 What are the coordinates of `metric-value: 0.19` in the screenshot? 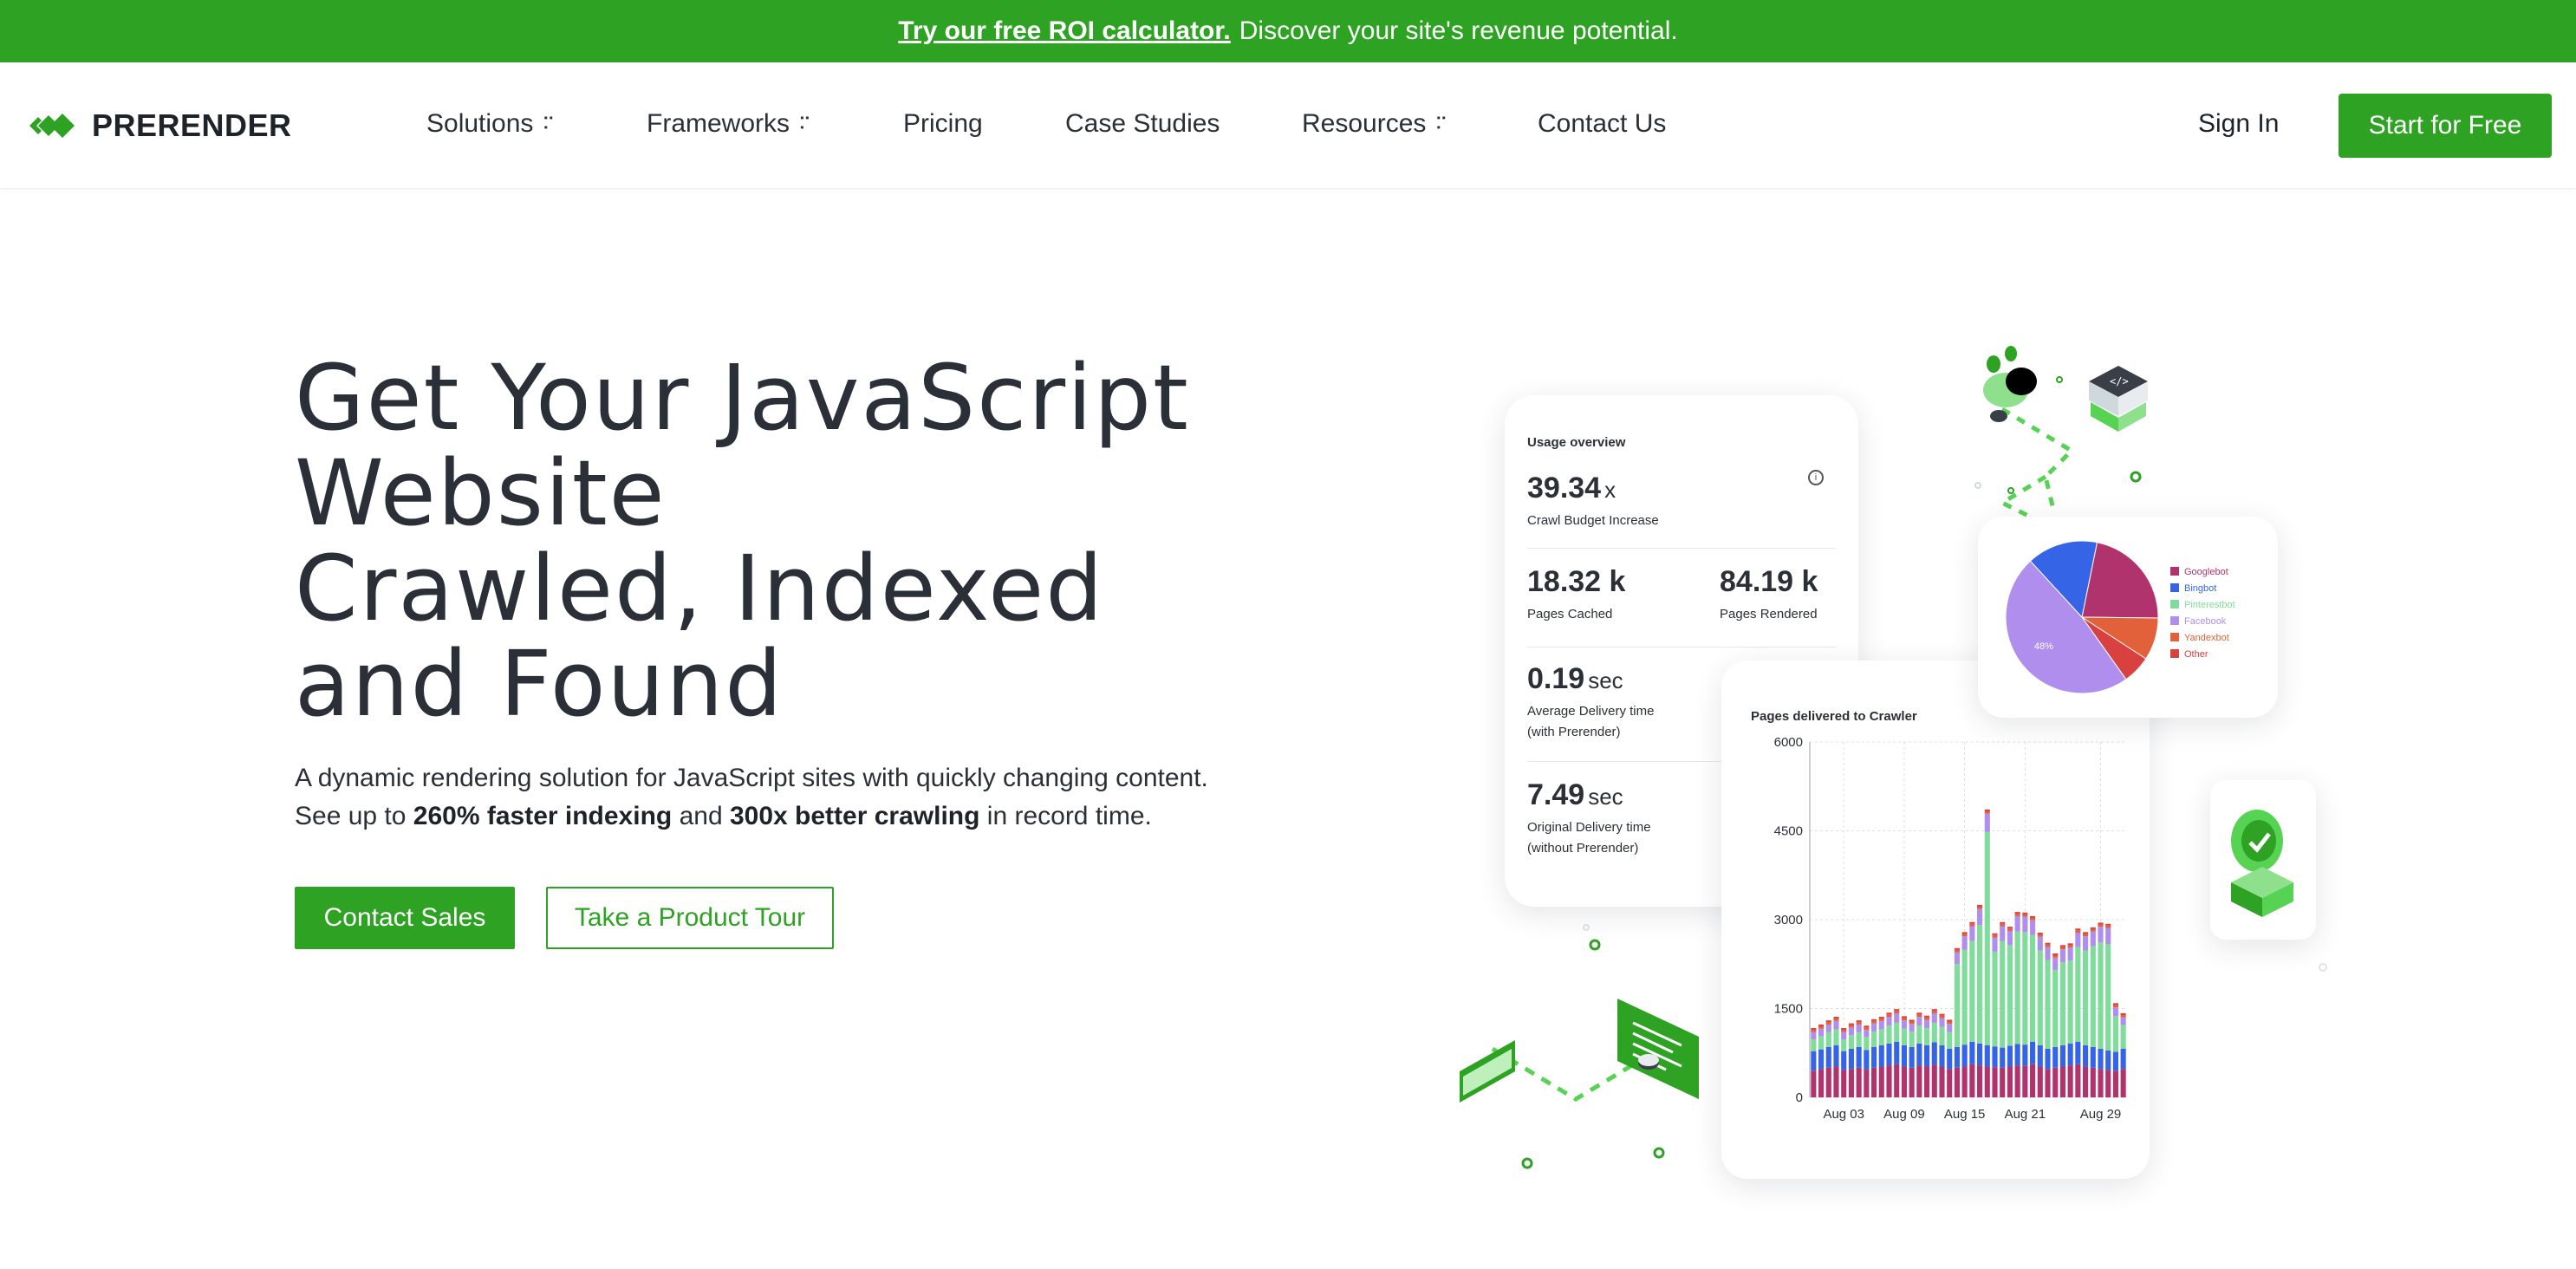 It's located at (1556, 679).